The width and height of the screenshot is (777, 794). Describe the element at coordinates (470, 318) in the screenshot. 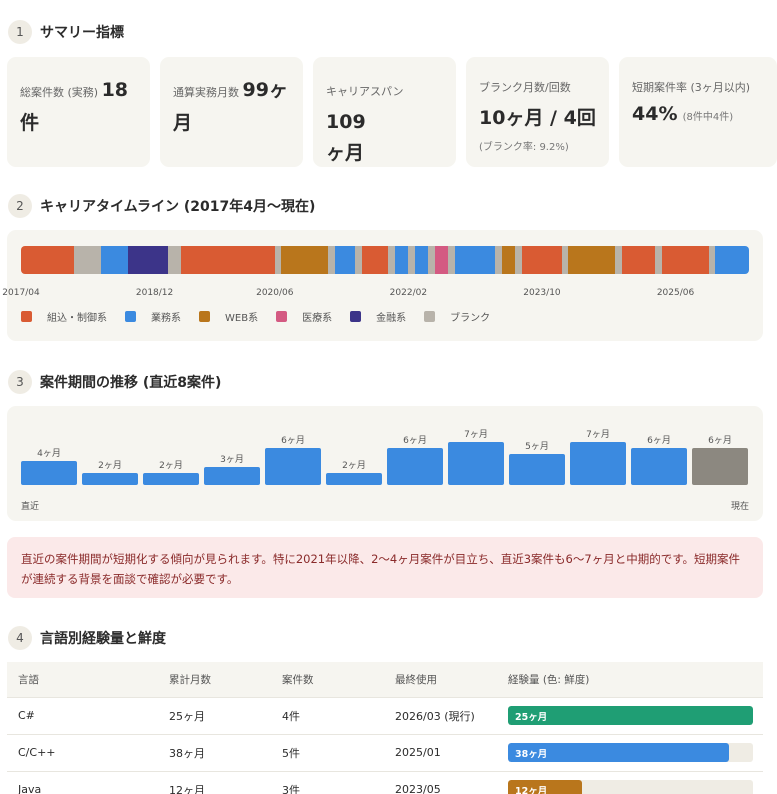

I see `legend-label: ブランク` at that location.